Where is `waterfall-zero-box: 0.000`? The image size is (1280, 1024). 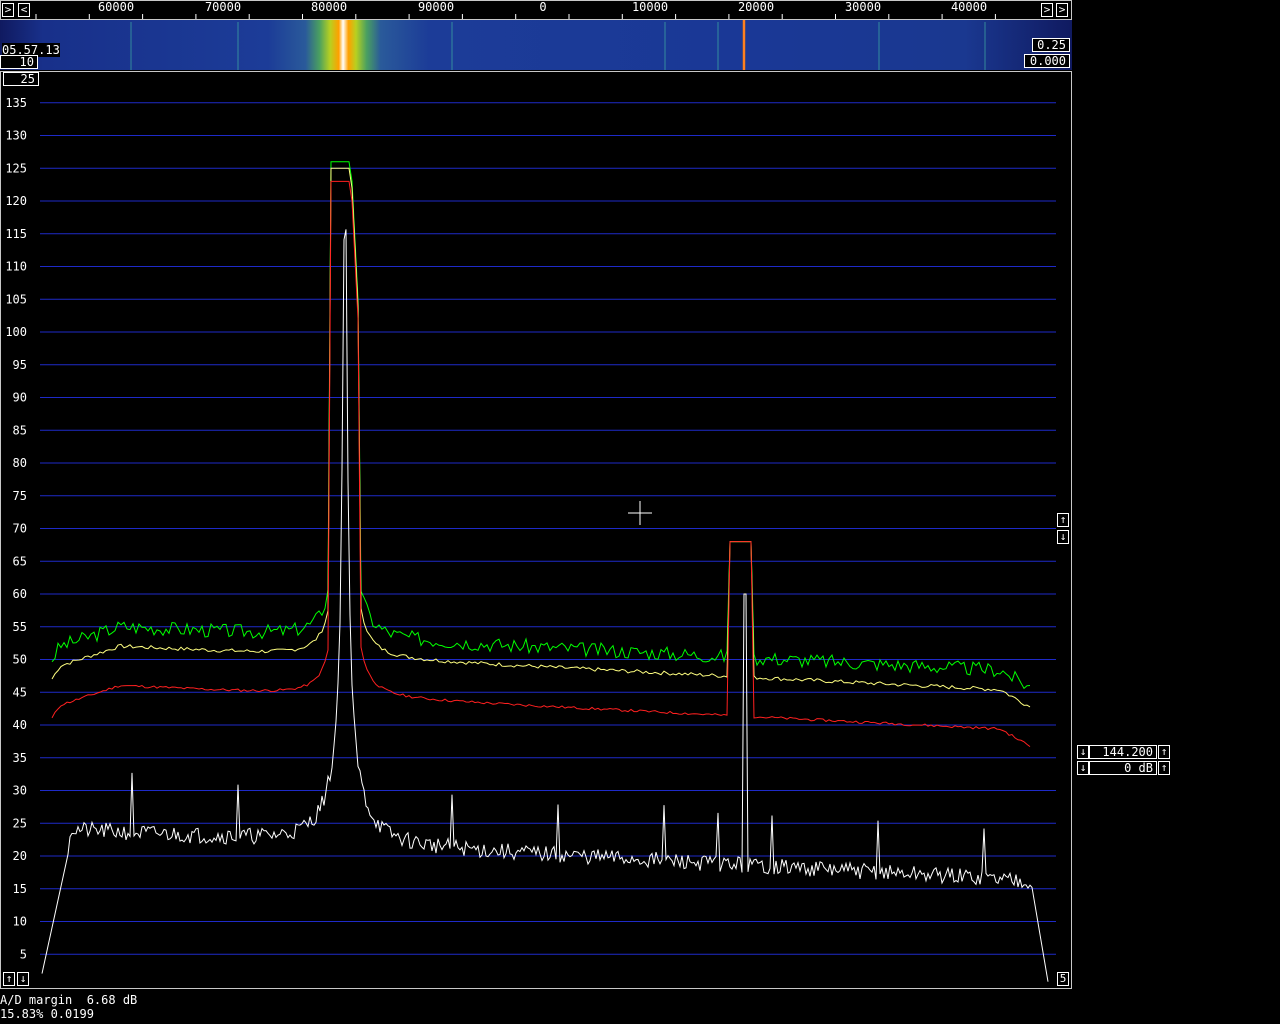
waterfall-zero-box: 0.000 is located at coordinates (1047, 61).